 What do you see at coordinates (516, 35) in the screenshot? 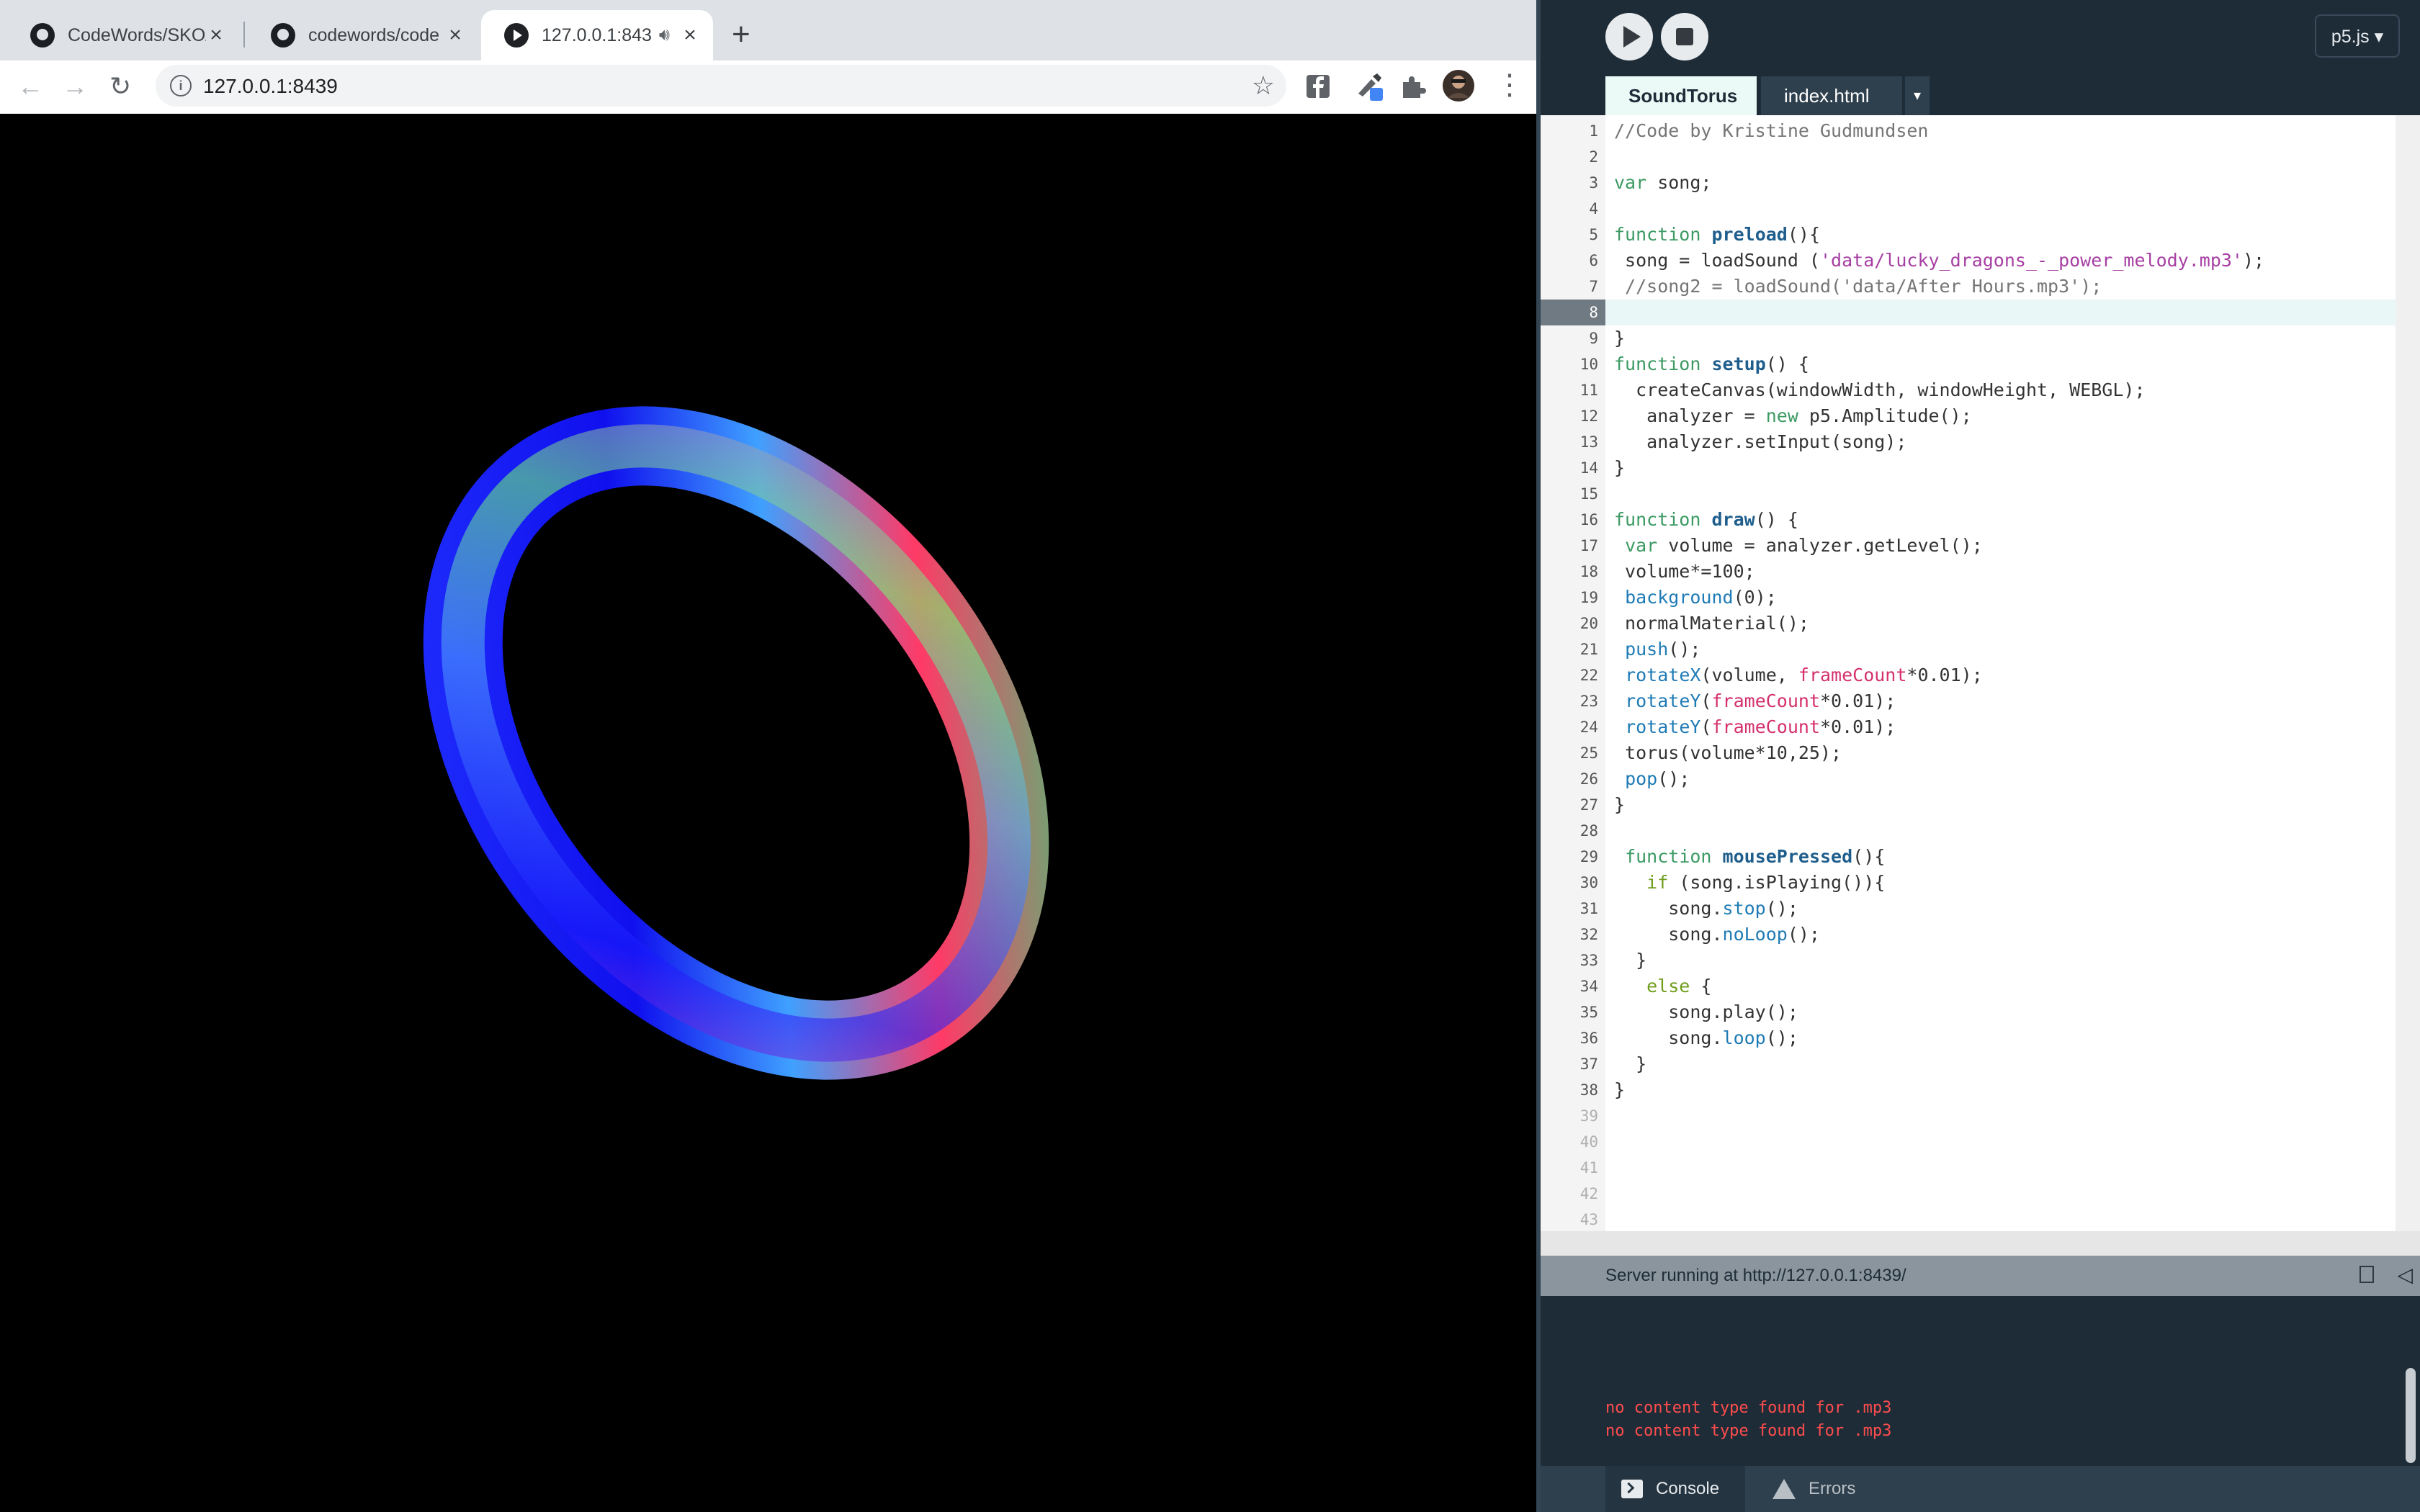
I see `play-icon` at bounding box center [516, 35].